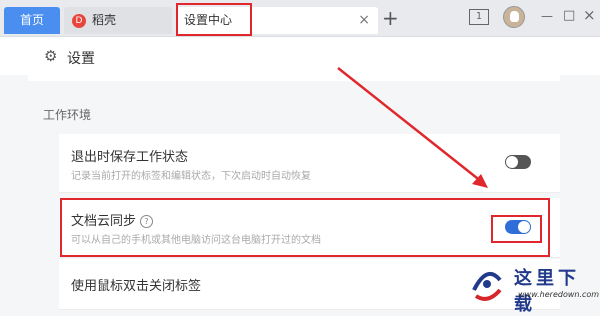 This screenshot has width=600, height=316. I want to click on watermark-url: www.heredown.com, so click(559, 294).